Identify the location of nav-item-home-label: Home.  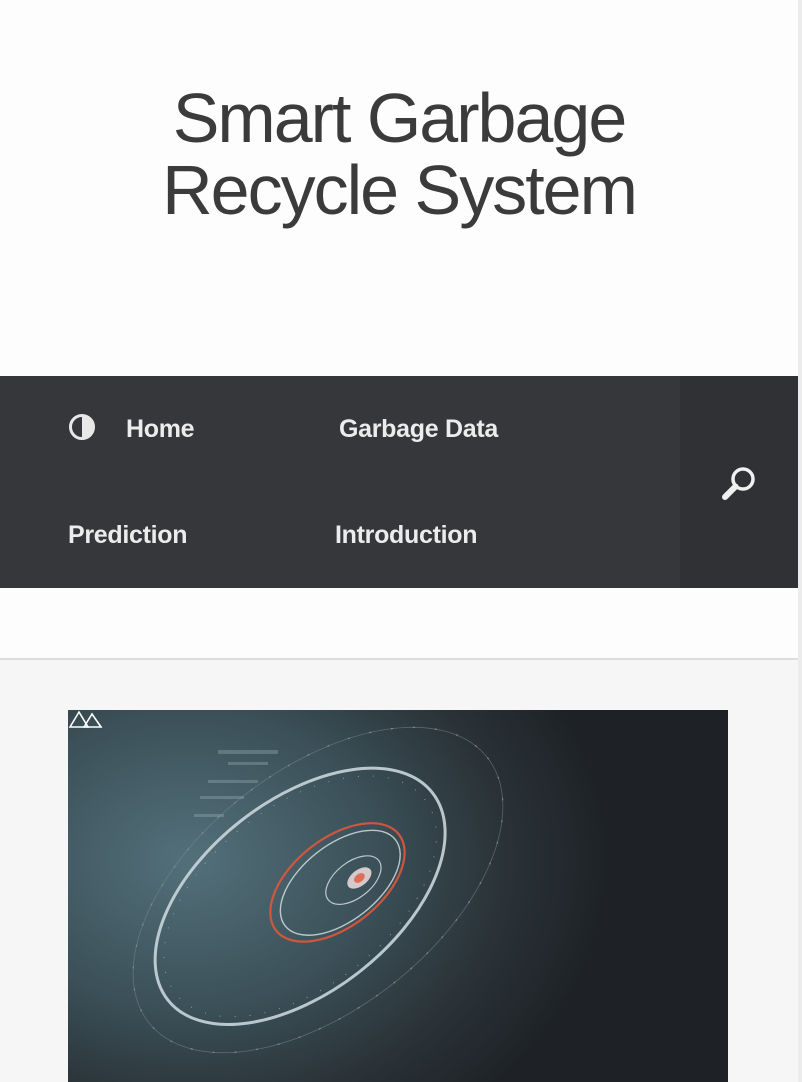
(160, 429).